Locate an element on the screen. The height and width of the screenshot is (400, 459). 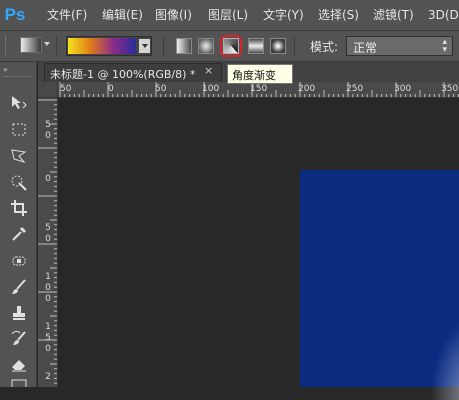
quick-selection-tool is located at coordinates (19, 183).